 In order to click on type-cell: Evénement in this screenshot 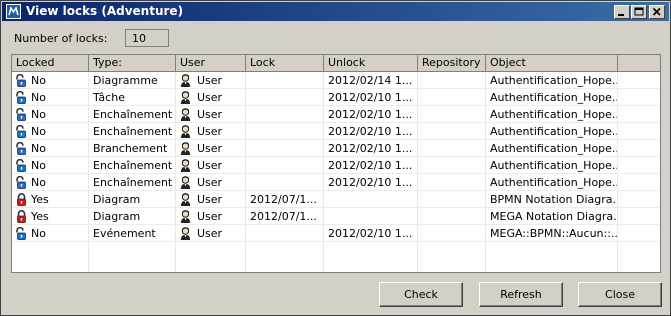, I will do `click(132, 233)`.